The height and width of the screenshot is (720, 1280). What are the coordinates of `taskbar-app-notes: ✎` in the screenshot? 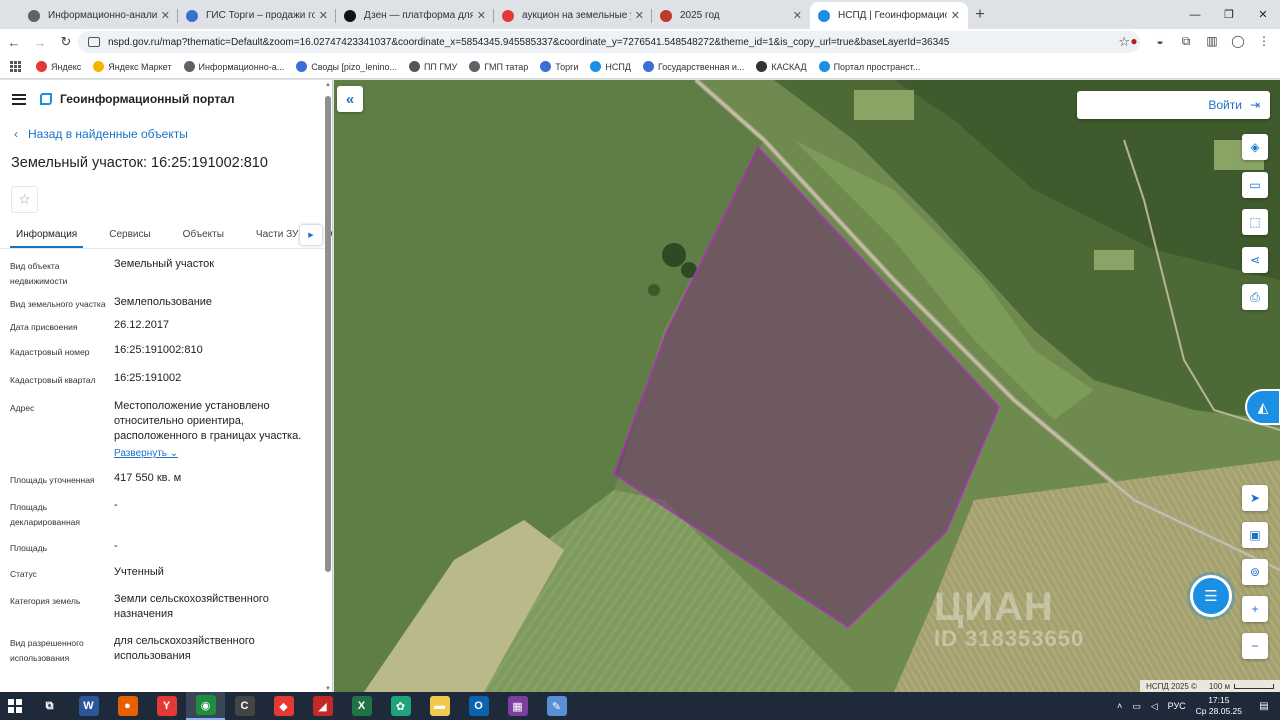 It's located at (556, 706).